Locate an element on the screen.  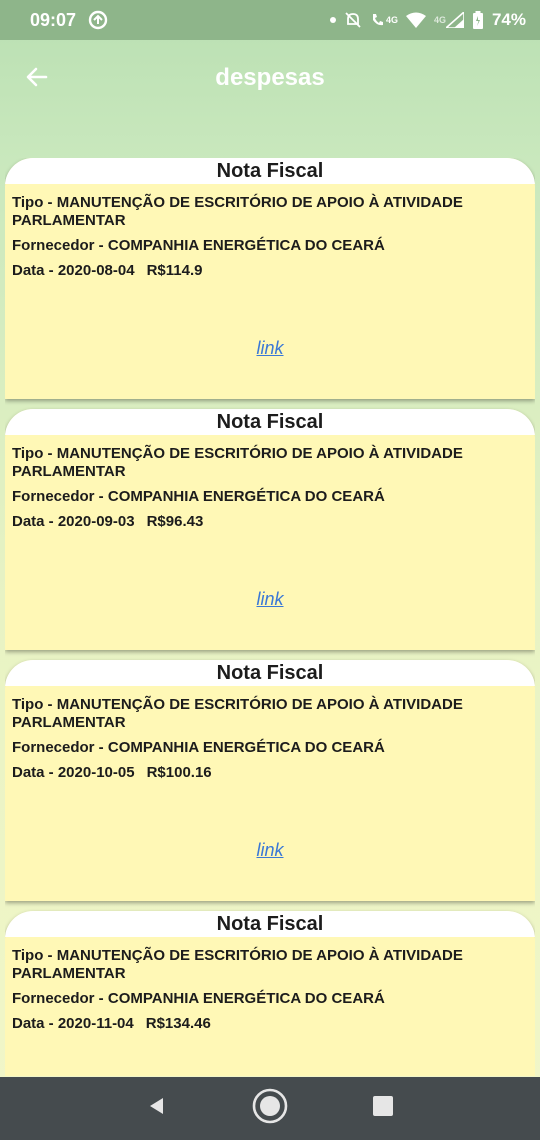
circle-home-icon is located at coordinates (270, 1108).